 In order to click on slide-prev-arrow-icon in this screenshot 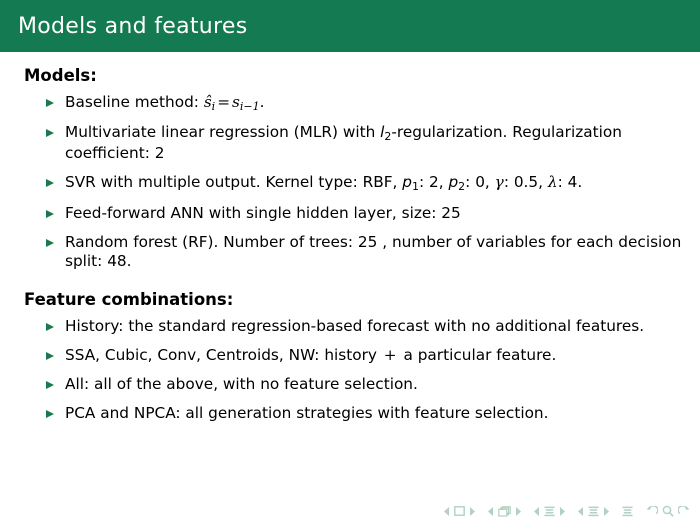, I will do `click(447, 511)`.